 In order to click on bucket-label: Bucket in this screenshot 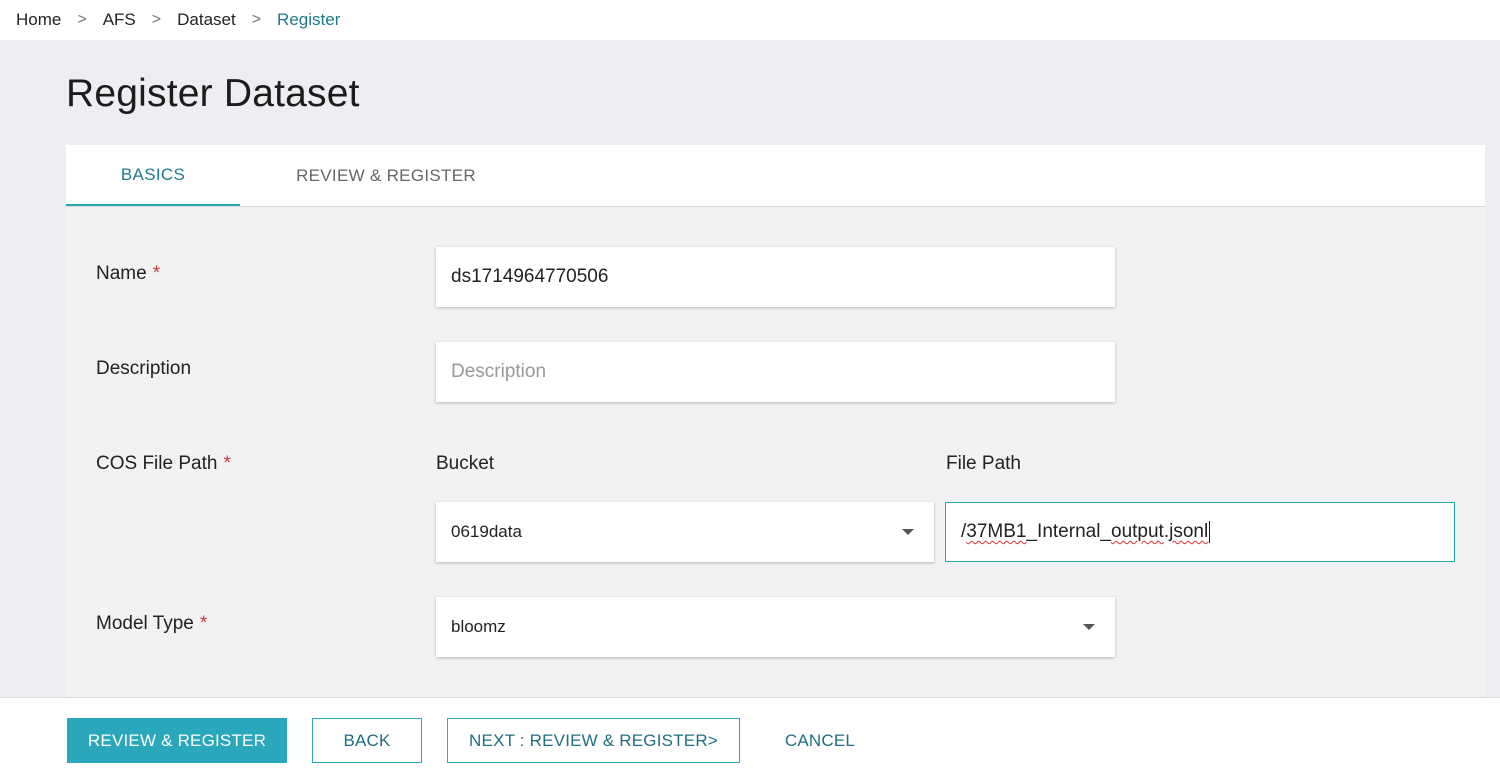, I will do `click(465, 463)`.